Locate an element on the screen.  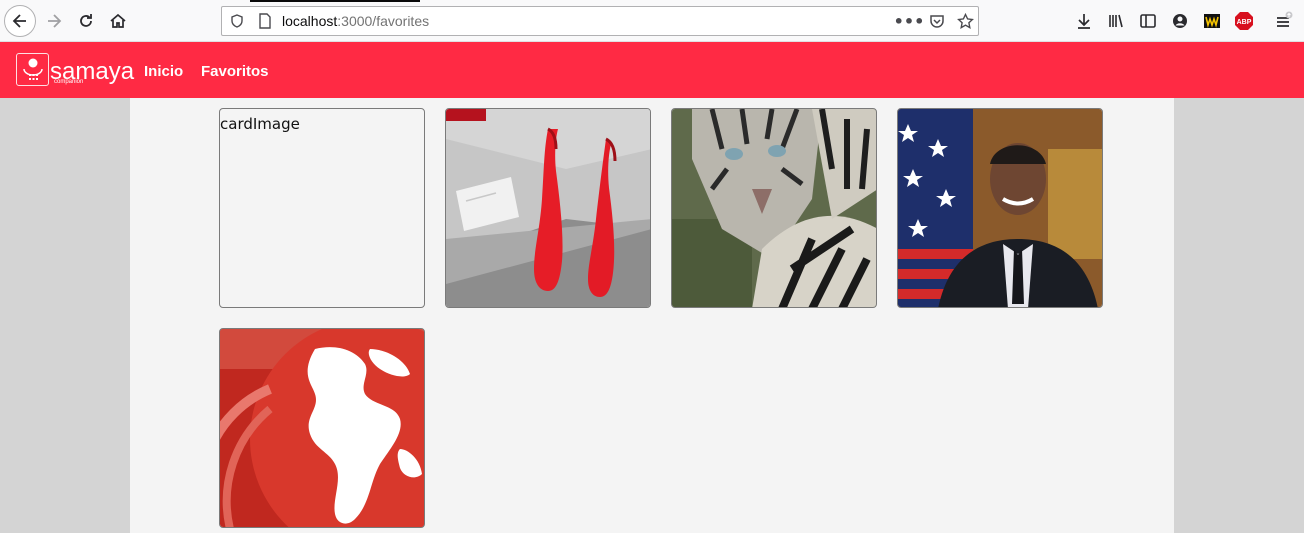
abp-icon: ABP is located at coordinates (1244, 21).